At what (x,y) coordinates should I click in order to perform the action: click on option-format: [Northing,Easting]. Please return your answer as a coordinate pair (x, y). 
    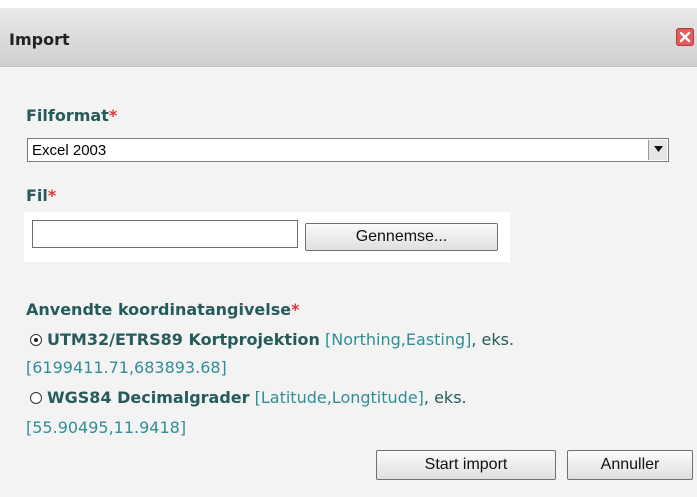
    Looking at the image, I should click on (398, 339).